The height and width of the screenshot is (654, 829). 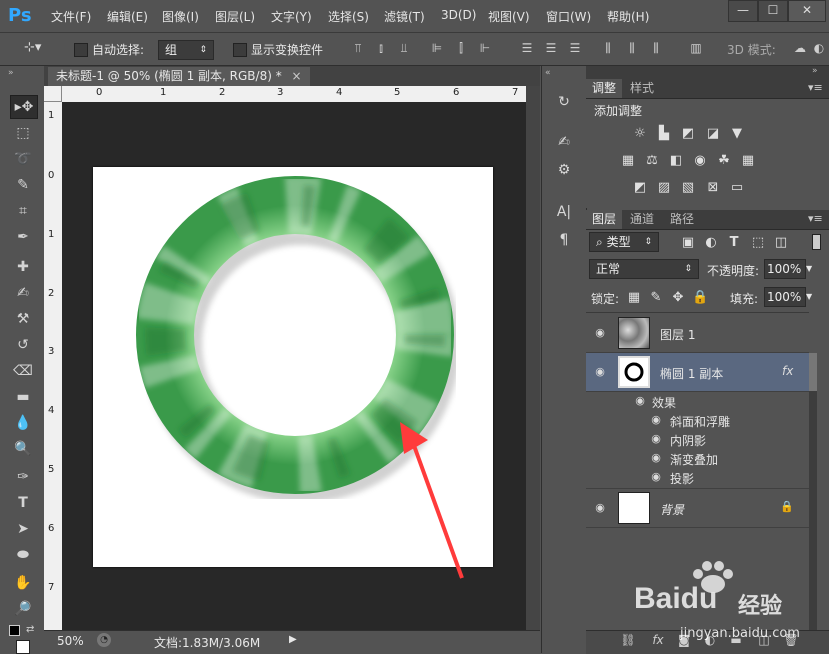 I want to click on menu-window: 窗口(W), so click(x=568, y=16).